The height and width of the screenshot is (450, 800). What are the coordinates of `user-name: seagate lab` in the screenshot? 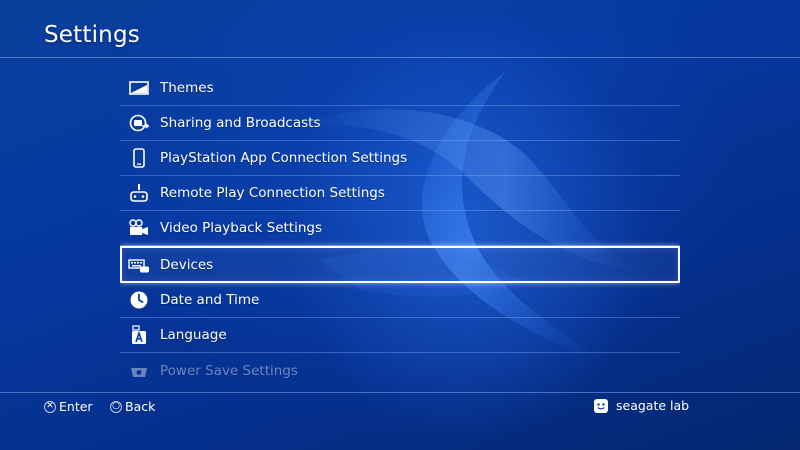 It's located at (653, 405).